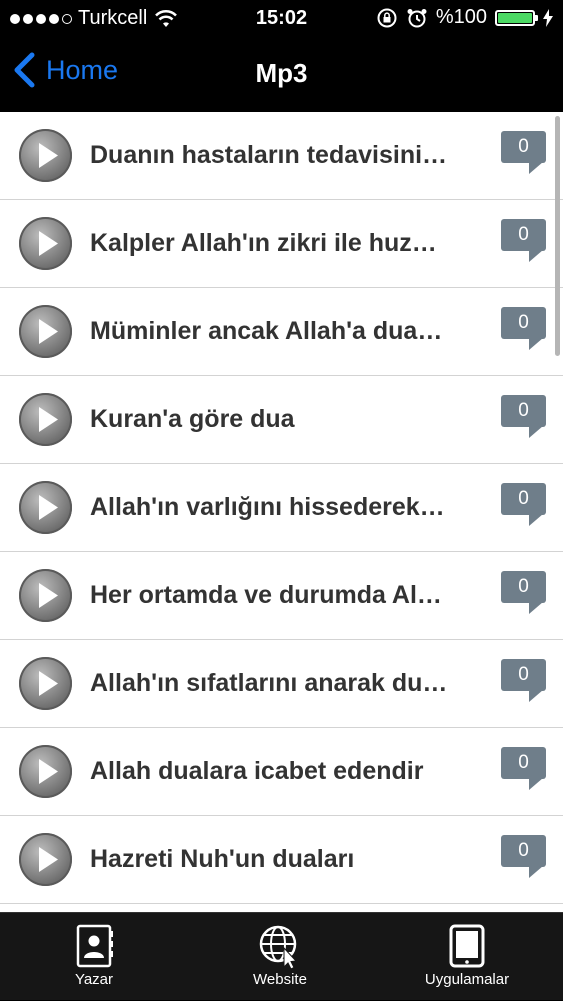 This screenshot has height=1001, width=563. I want to click on list-item: Allah'ın varlığını hissederek… 0, so click(281, 508).